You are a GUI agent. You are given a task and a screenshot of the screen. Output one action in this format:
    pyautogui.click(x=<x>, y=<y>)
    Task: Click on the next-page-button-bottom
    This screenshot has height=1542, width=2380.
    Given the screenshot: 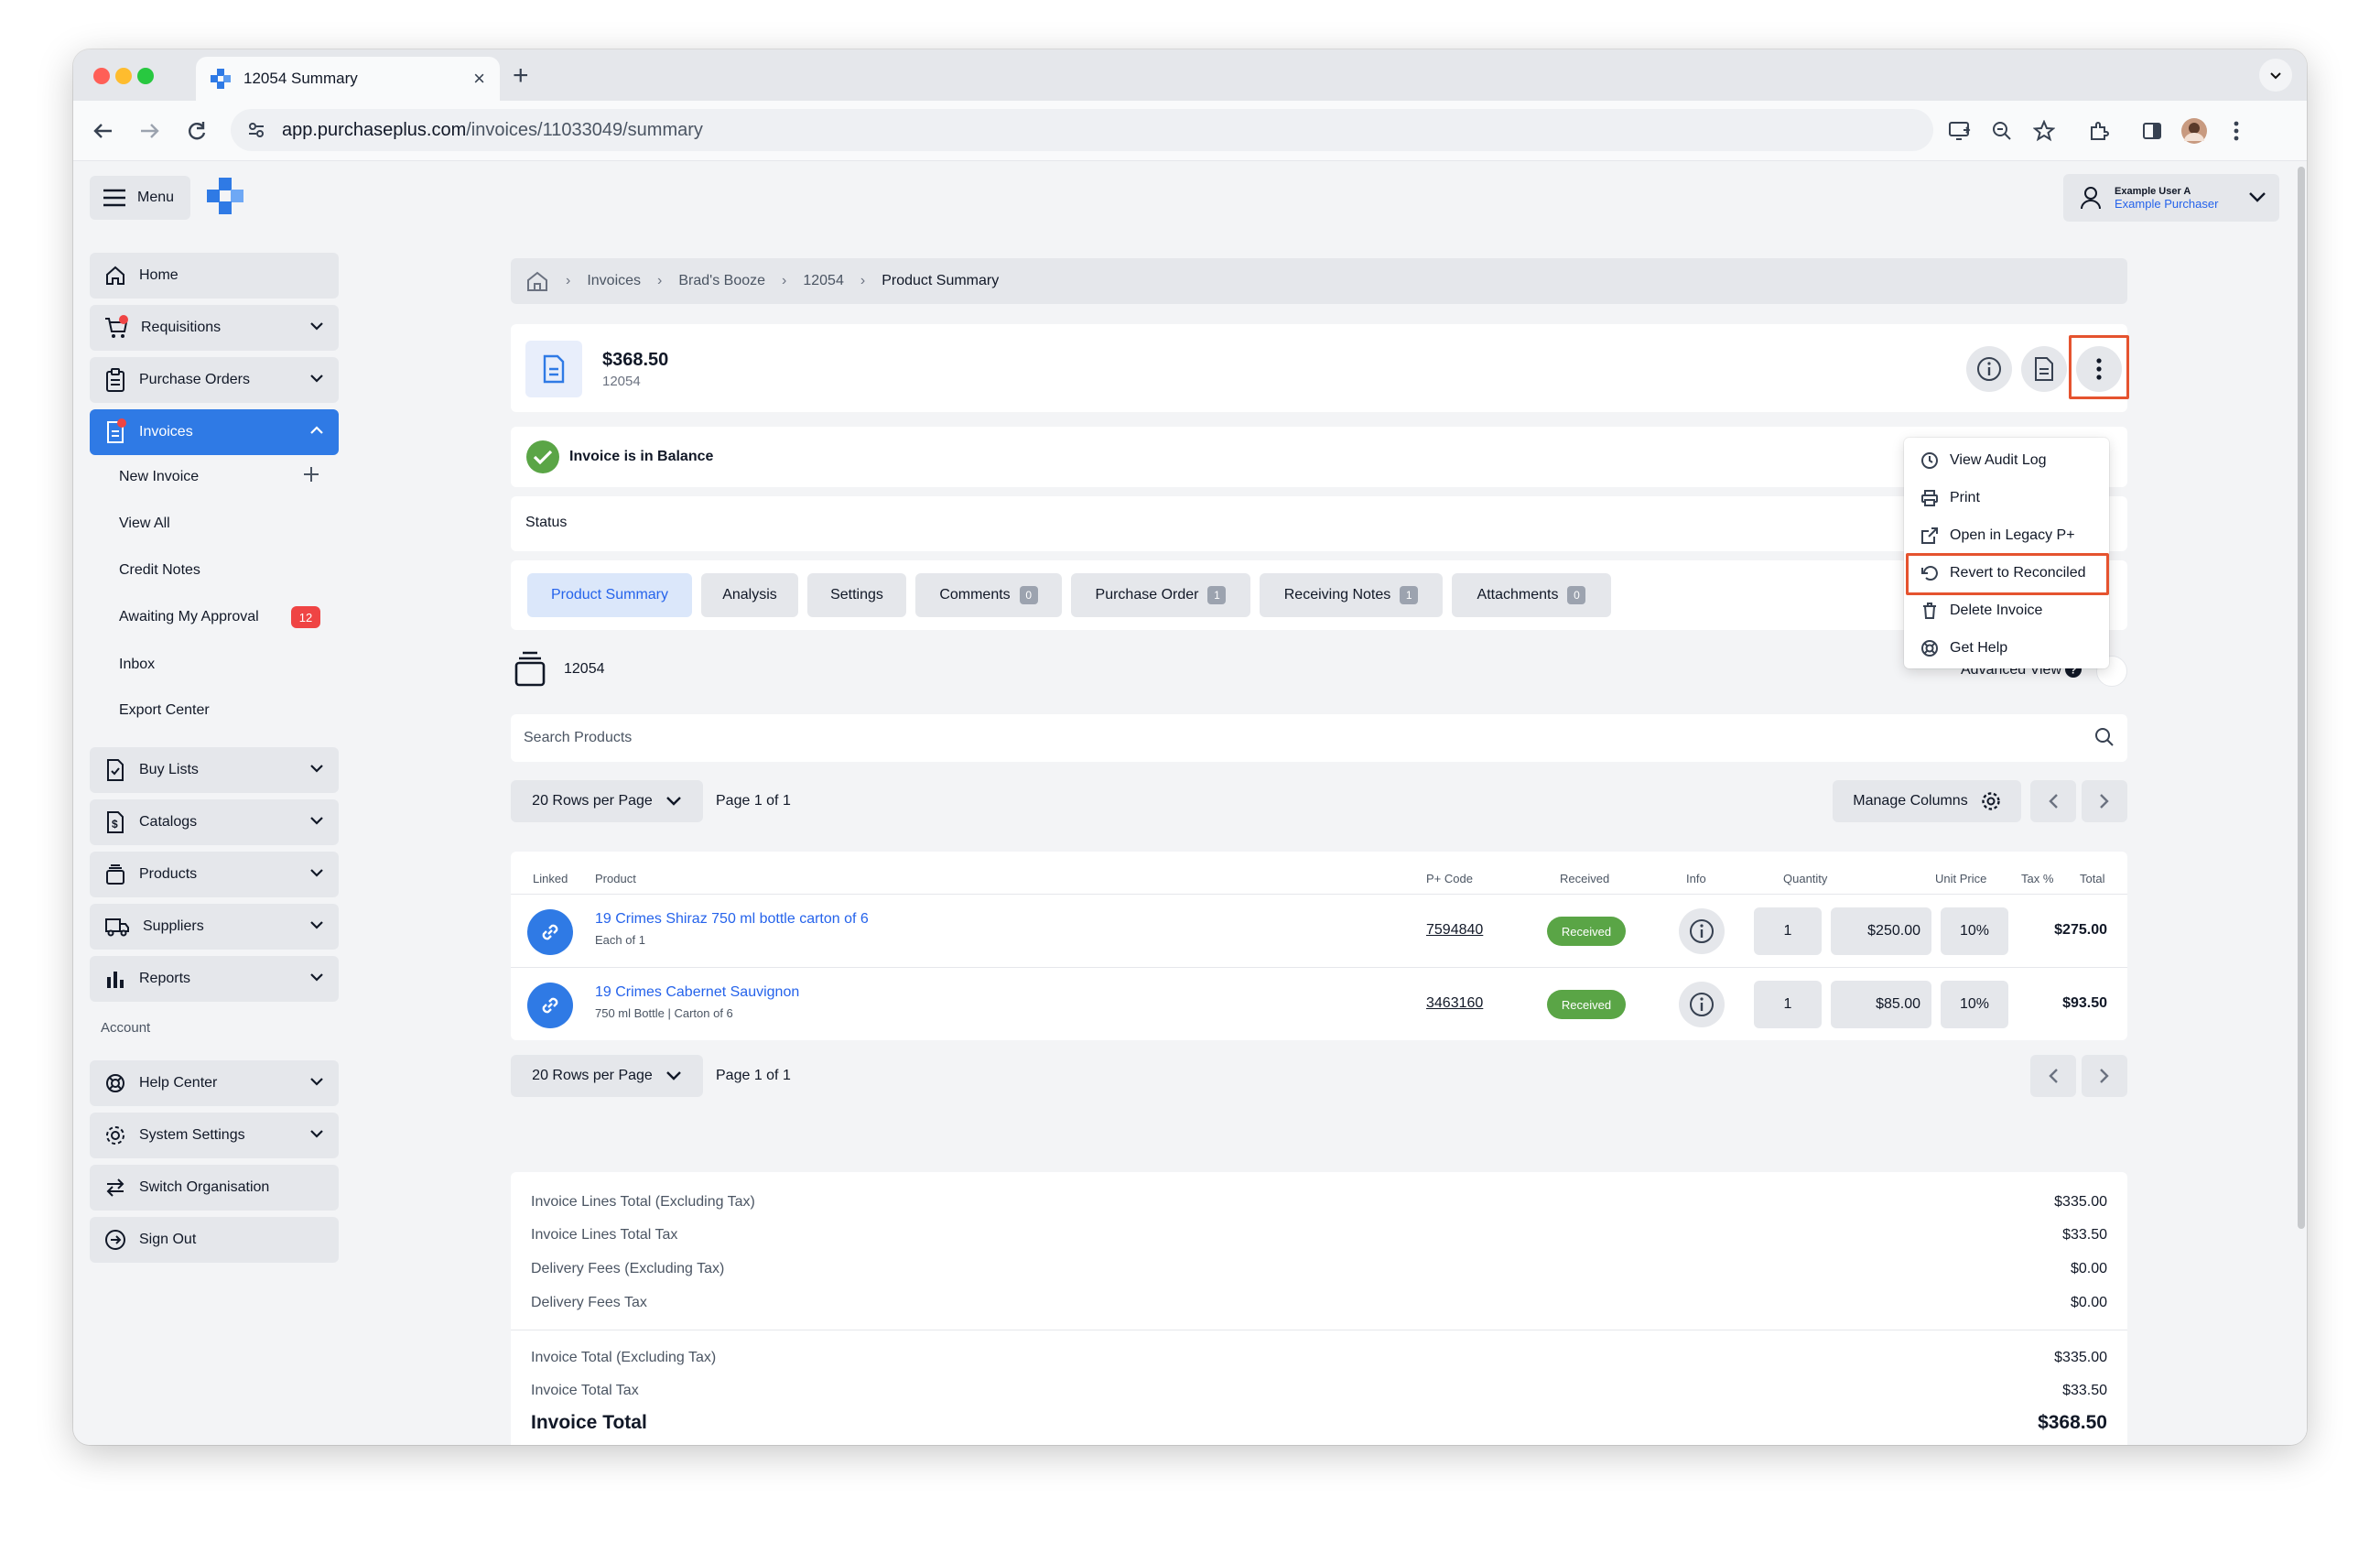 What is the action you would take?
    pyautogui.click(x=2104, y=1076)
    